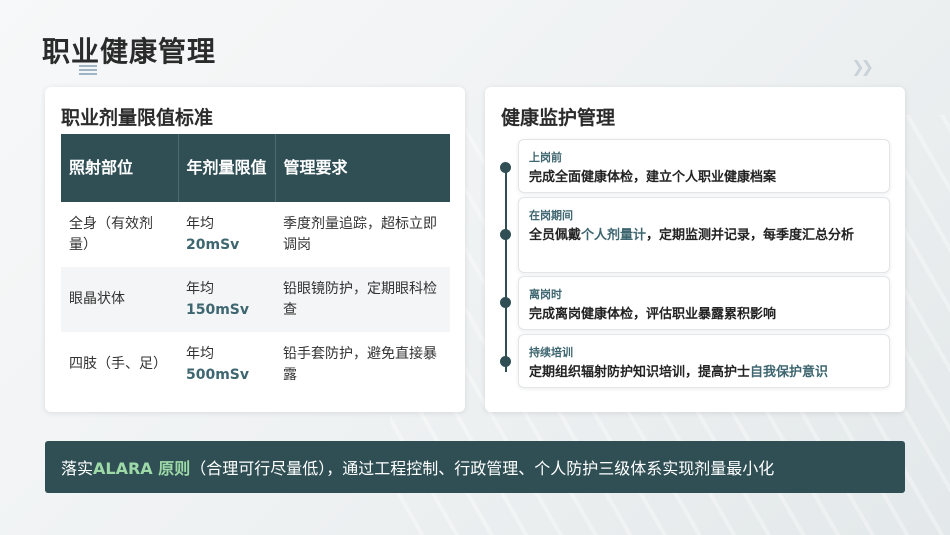 This screenshot has height=535, width=950. I want to click on banner-suffix: （合理可行尽量低），通过工程控制、行政管理、个人防护三级体系实现剂量最小化, so click(482, 468).